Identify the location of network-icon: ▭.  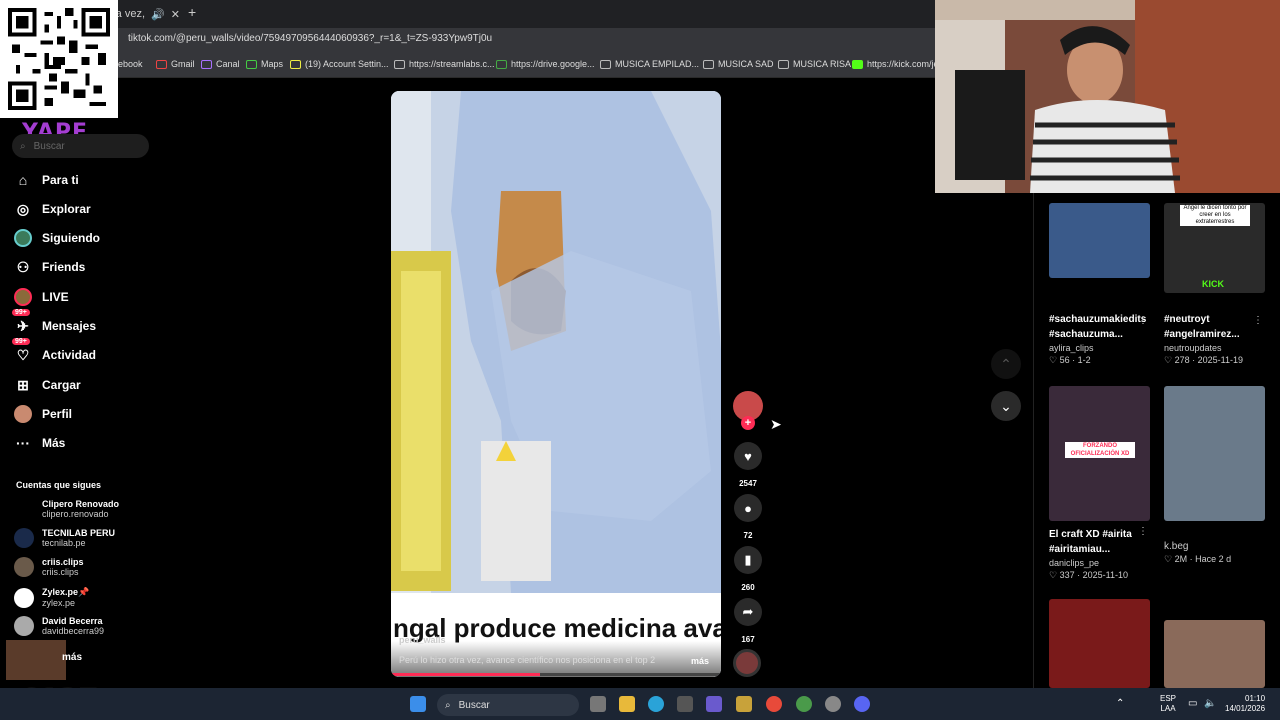
(1192, 703).